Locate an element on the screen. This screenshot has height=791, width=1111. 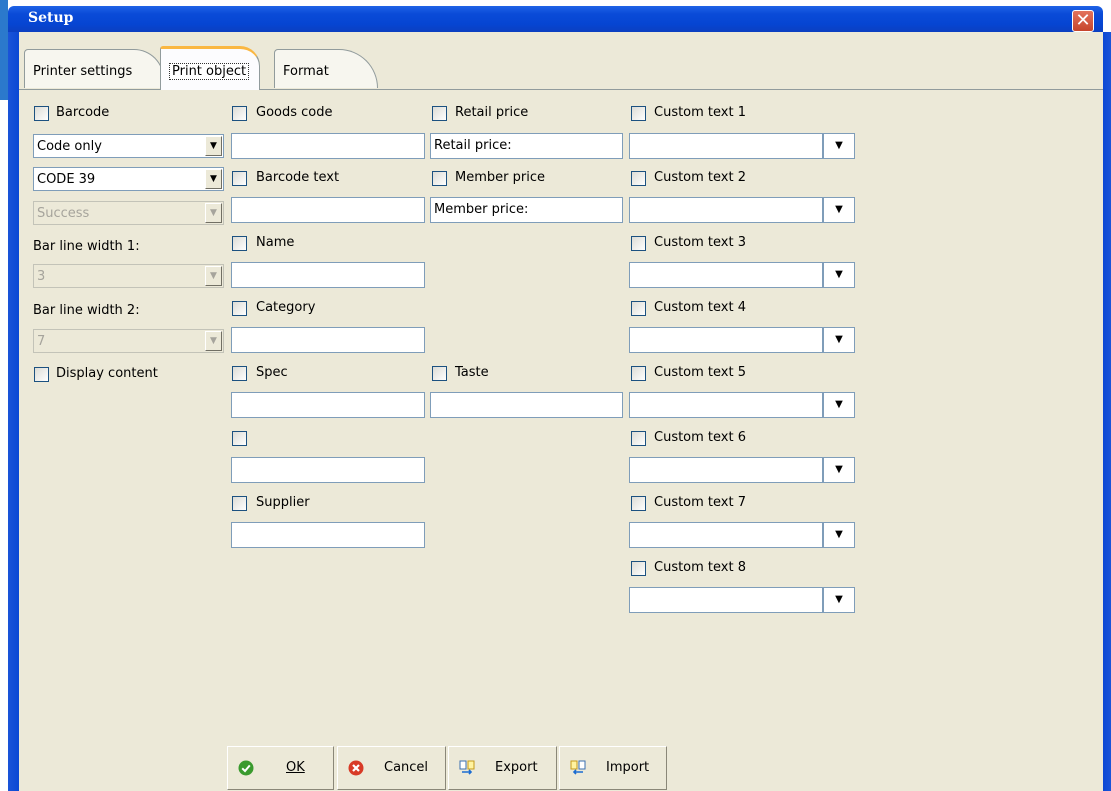
custom-text-1-checkbox is located at coordinates (638, 113).